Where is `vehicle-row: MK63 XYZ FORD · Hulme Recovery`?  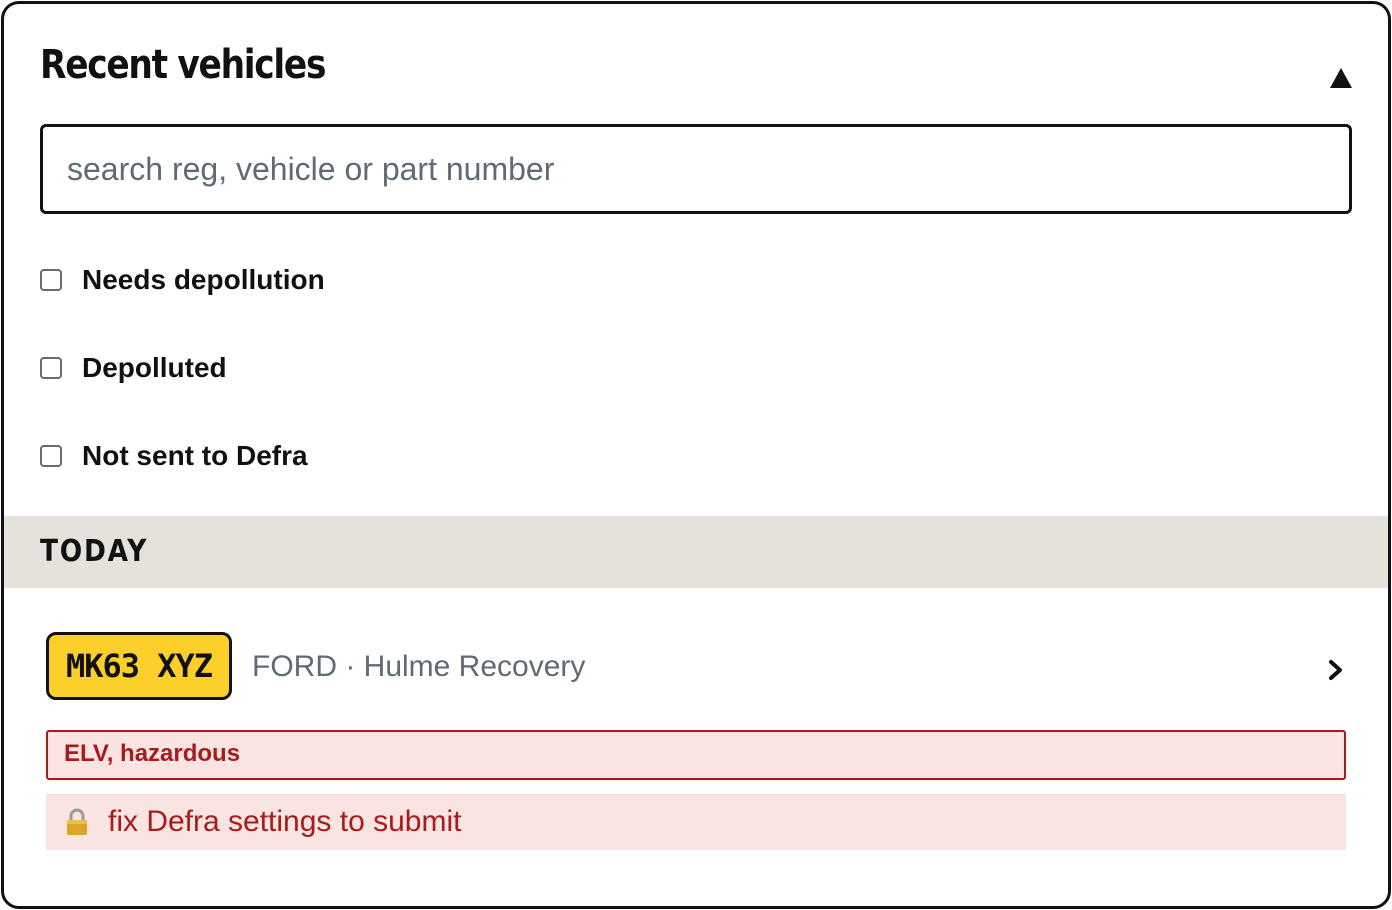 vehicle-row: MK63 XYZ FORD · Hulme Recovery is located at coordinates (696, 668).